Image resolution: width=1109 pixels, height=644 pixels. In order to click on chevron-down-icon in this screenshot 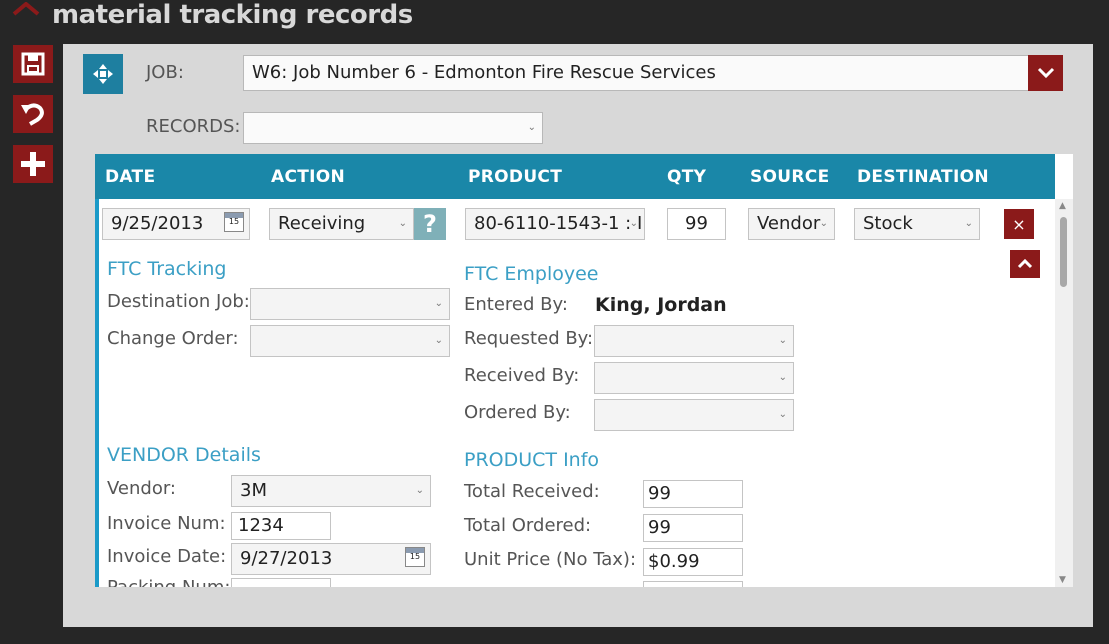, I will do `click(1045, 73)`.